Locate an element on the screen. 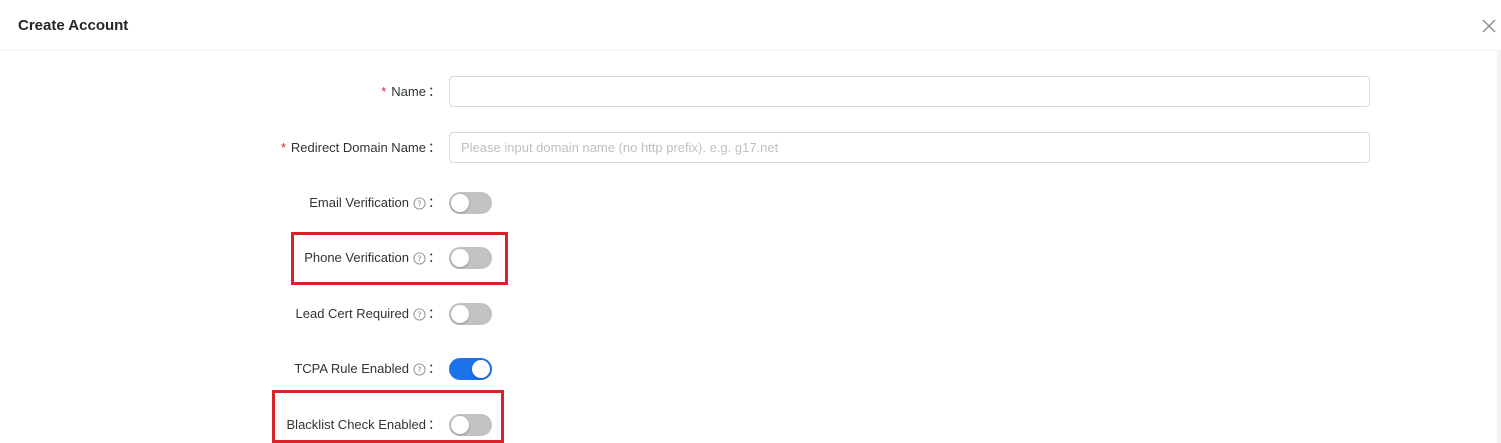 The image size is (1501, 443). name-label-text: Name is located at coordinates (408, 91).